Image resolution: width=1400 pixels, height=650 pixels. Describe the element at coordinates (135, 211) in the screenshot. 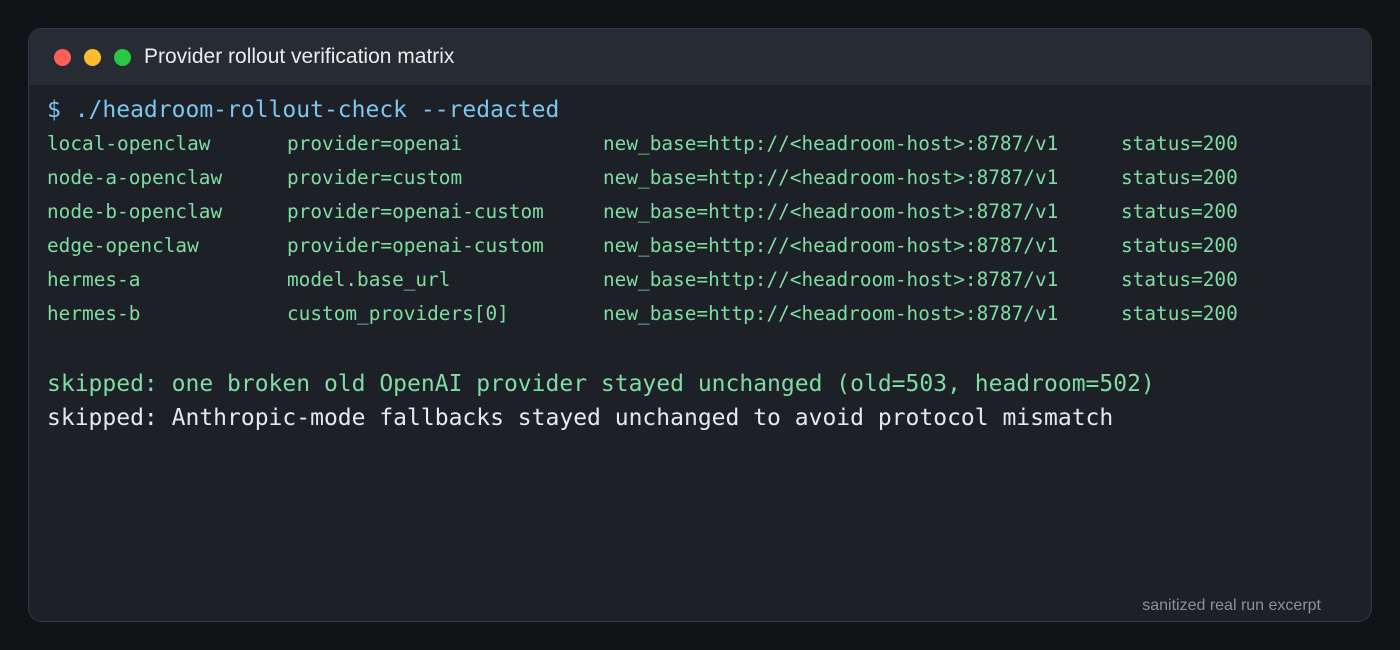

I see `row-name: node-b-openclaw` at that location.